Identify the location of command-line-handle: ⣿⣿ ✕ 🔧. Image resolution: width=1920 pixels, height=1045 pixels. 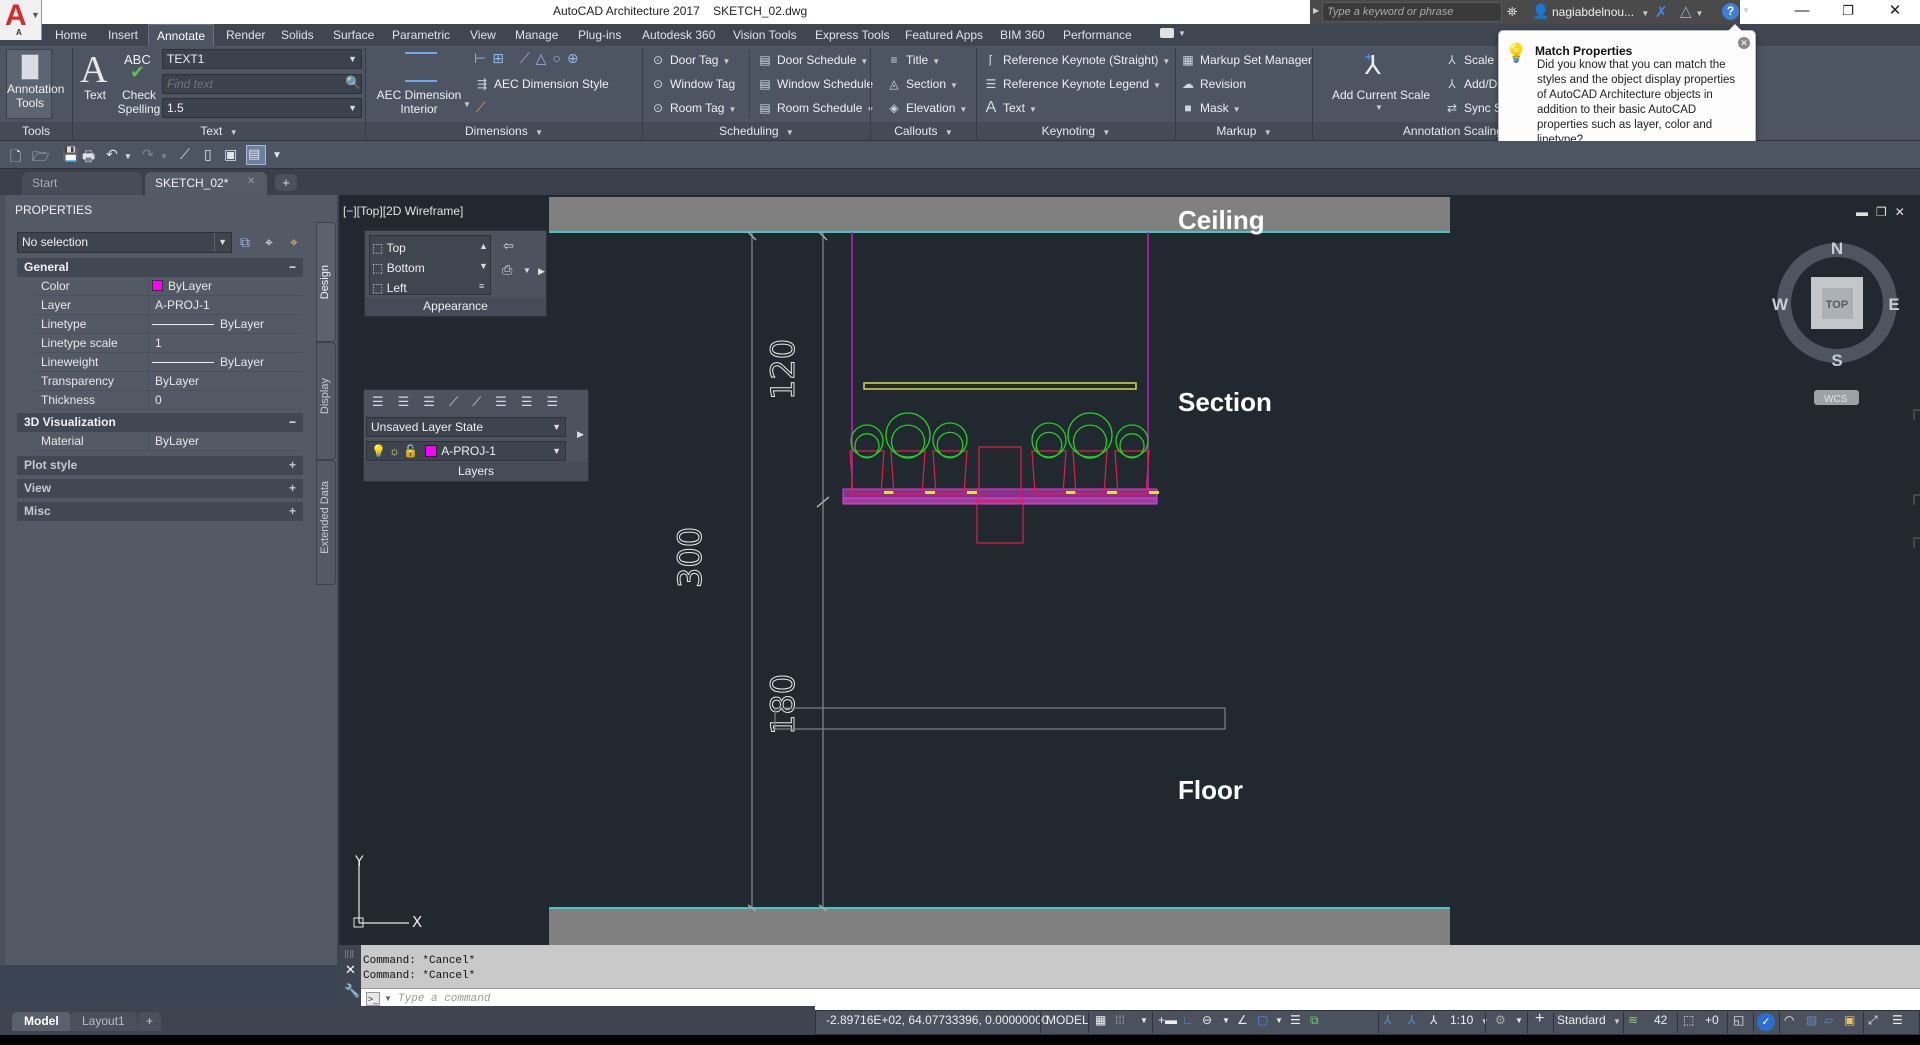
(350, 978).